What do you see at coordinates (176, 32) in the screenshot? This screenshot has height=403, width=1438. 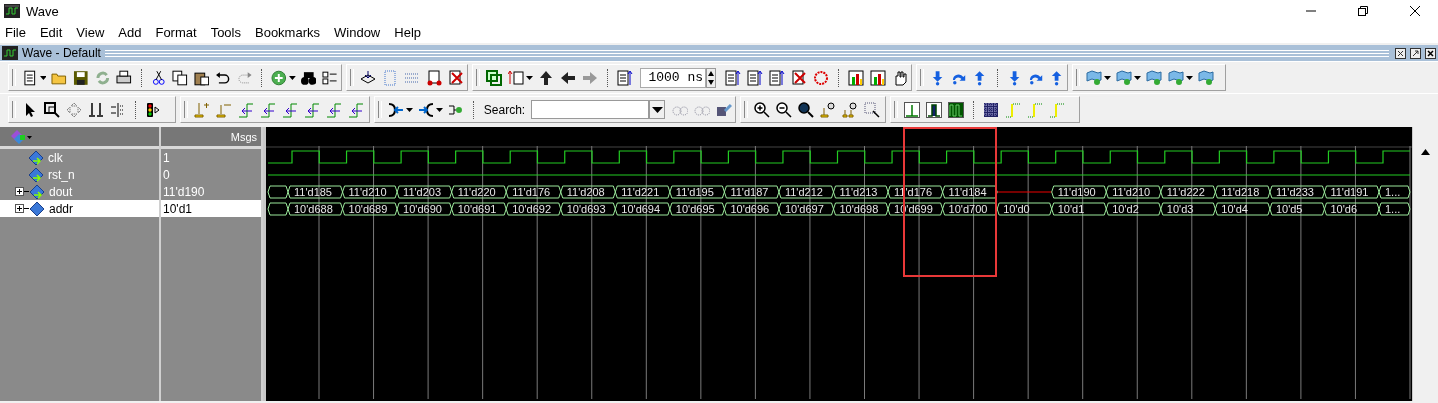 I see `menu-item: Format` at bounding box center [176, 32].